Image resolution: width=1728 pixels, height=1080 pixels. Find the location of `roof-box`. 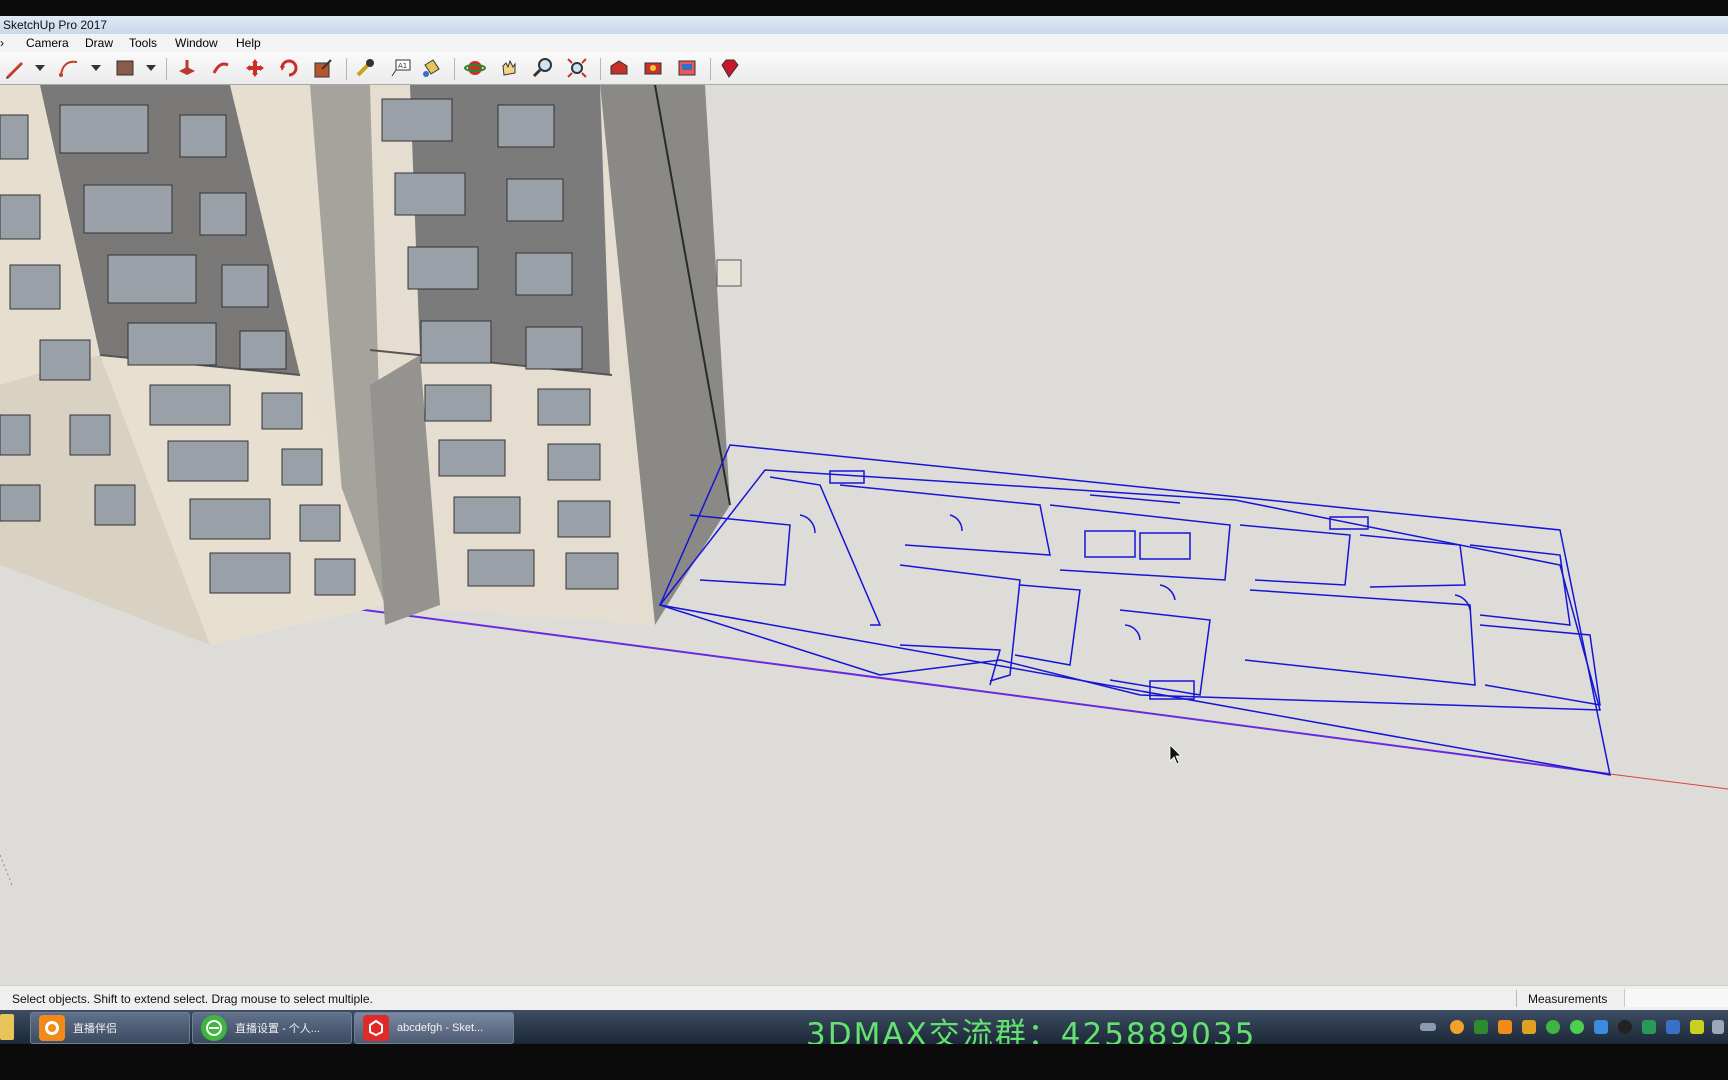

roof-box is located at coordinates (729, 273).